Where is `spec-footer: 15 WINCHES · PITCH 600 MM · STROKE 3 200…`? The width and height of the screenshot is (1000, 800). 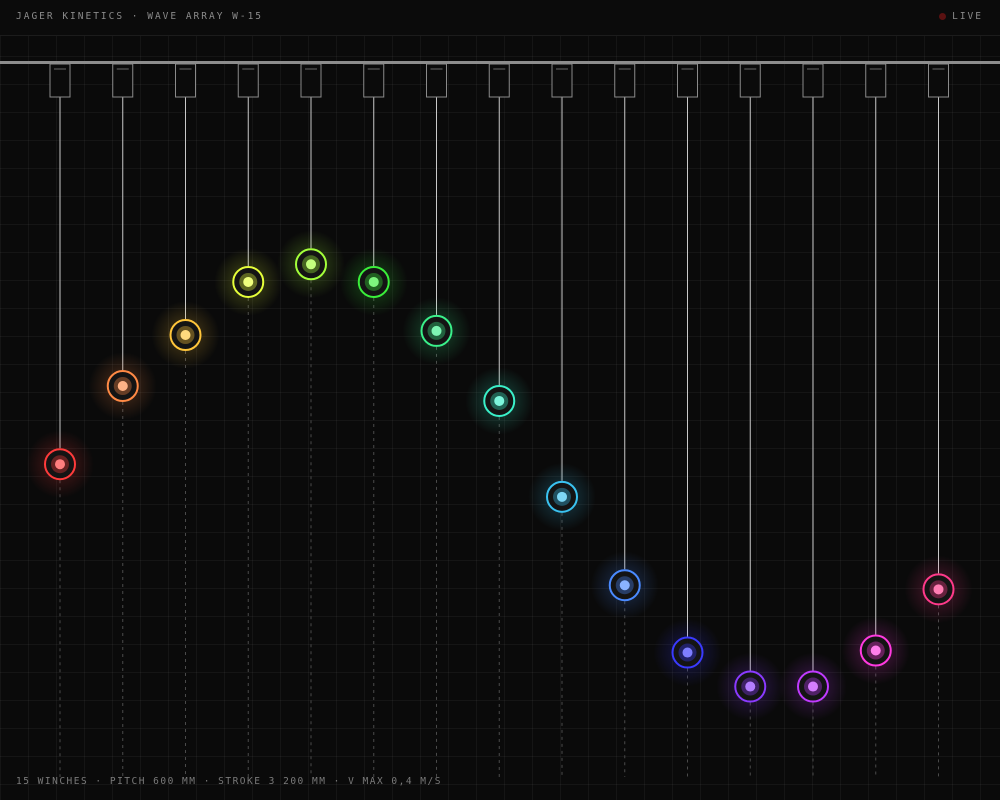
spec-footer: 15 WINCHES · PITCH 600 MM · STROKE 3 200… is located at coordinates (229, 781).